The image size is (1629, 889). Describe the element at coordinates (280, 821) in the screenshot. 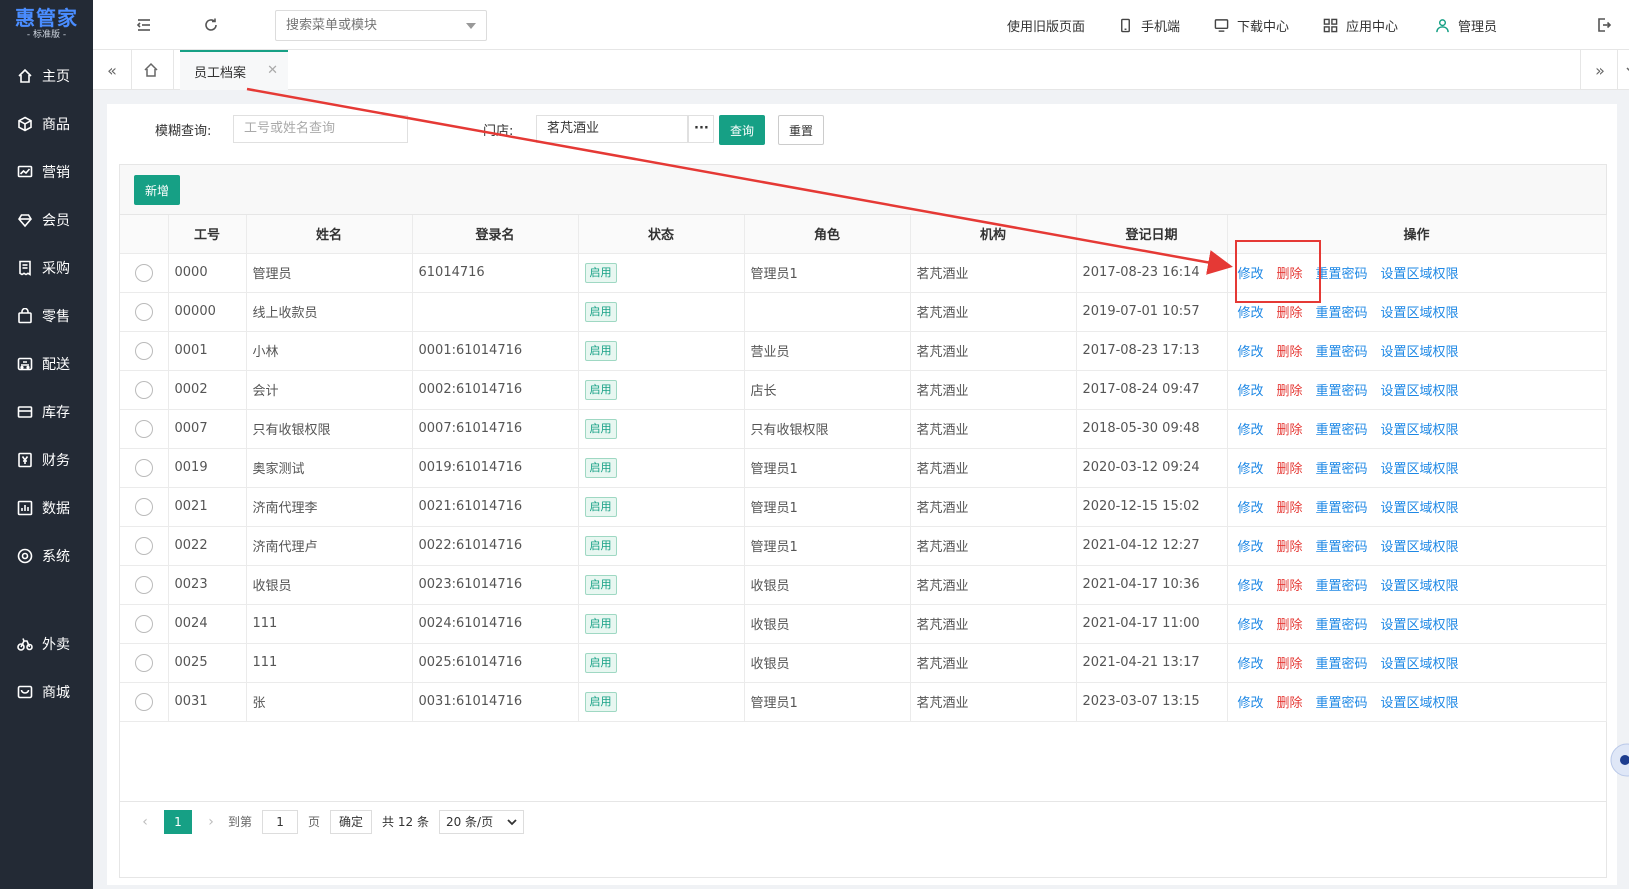

I see `goto-page-input: 1` at that location.